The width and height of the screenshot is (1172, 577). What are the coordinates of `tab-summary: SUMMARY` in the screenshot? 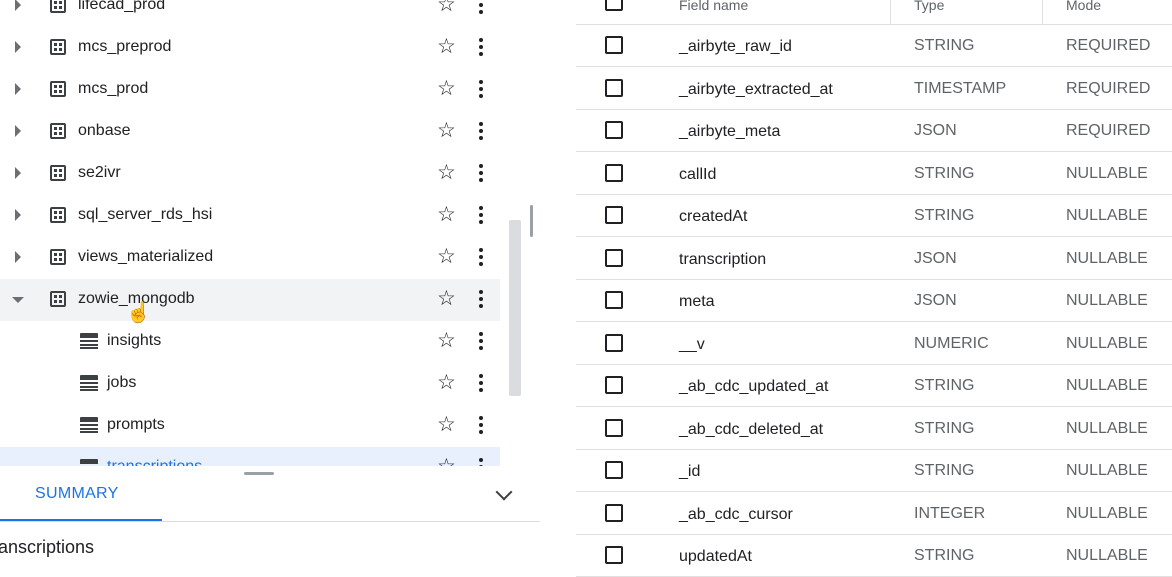 It's located at (81, 493).